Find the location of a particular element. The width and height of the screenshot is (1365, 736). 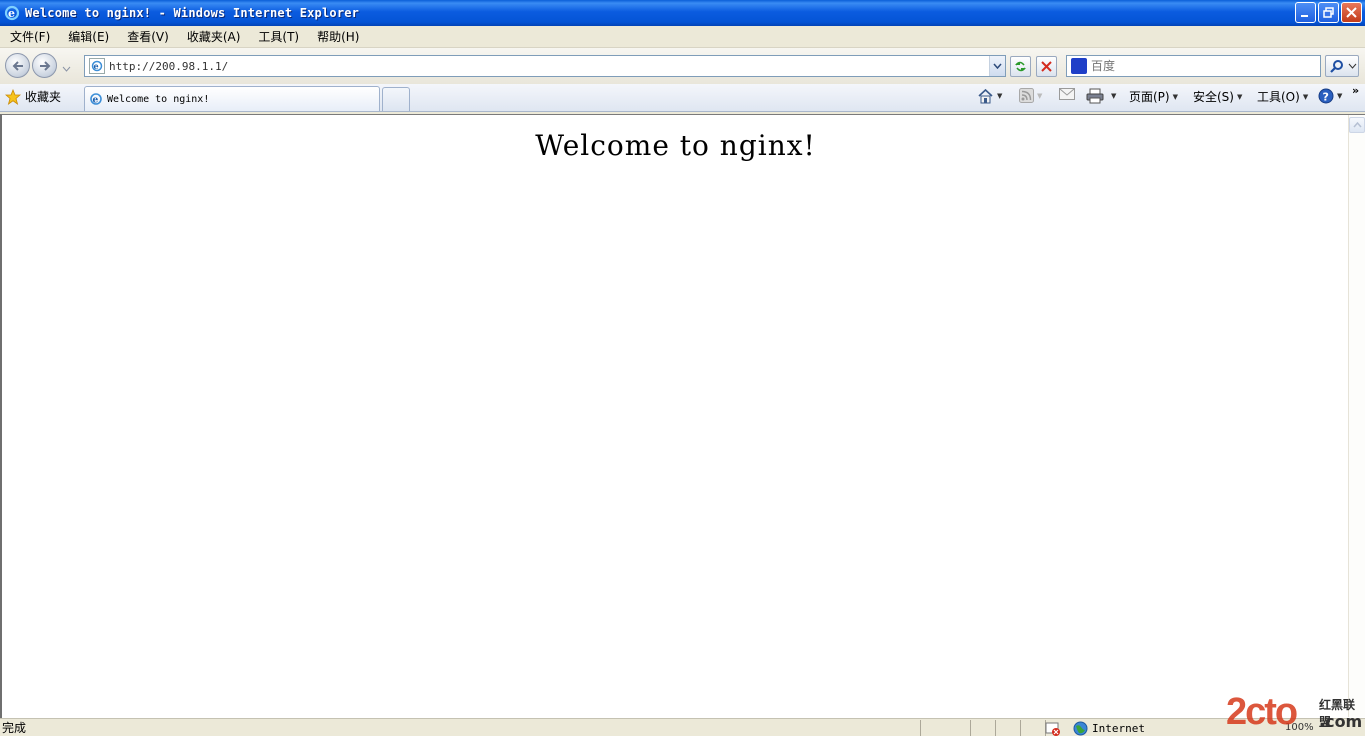

favorites-label: 收藏夹 is located at coordinates (43, 97).